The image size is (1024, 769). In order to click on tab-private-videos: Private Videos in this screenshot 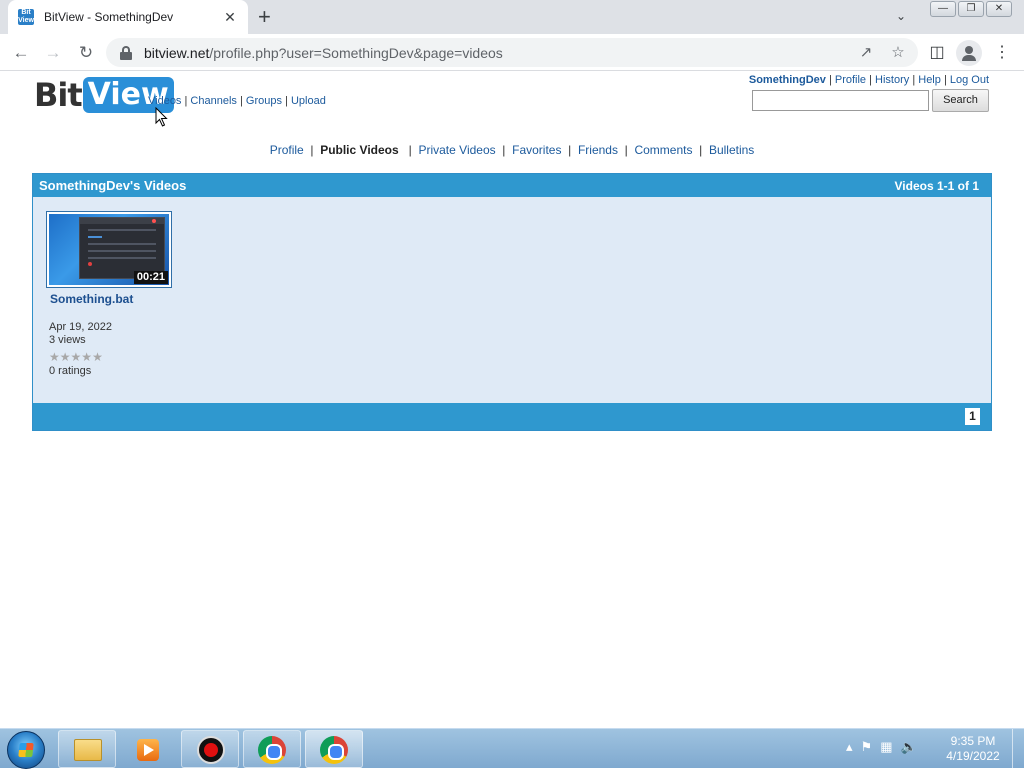, I will do `click(456, 150)`.